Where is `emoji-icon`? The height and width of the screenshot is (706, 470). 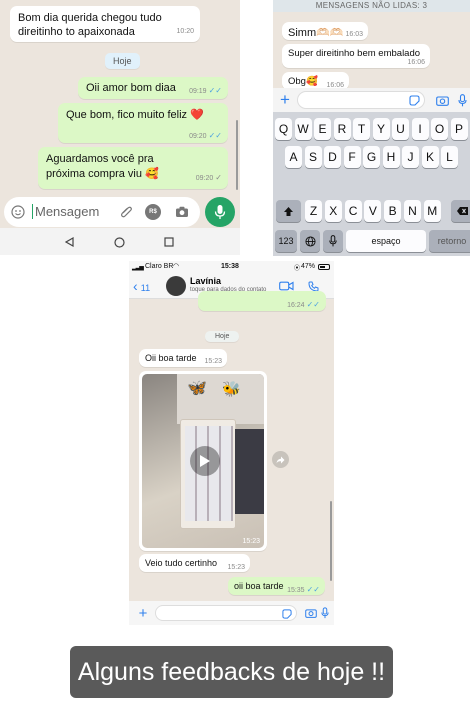 emoji-icon is located at coordinates (18, 212).